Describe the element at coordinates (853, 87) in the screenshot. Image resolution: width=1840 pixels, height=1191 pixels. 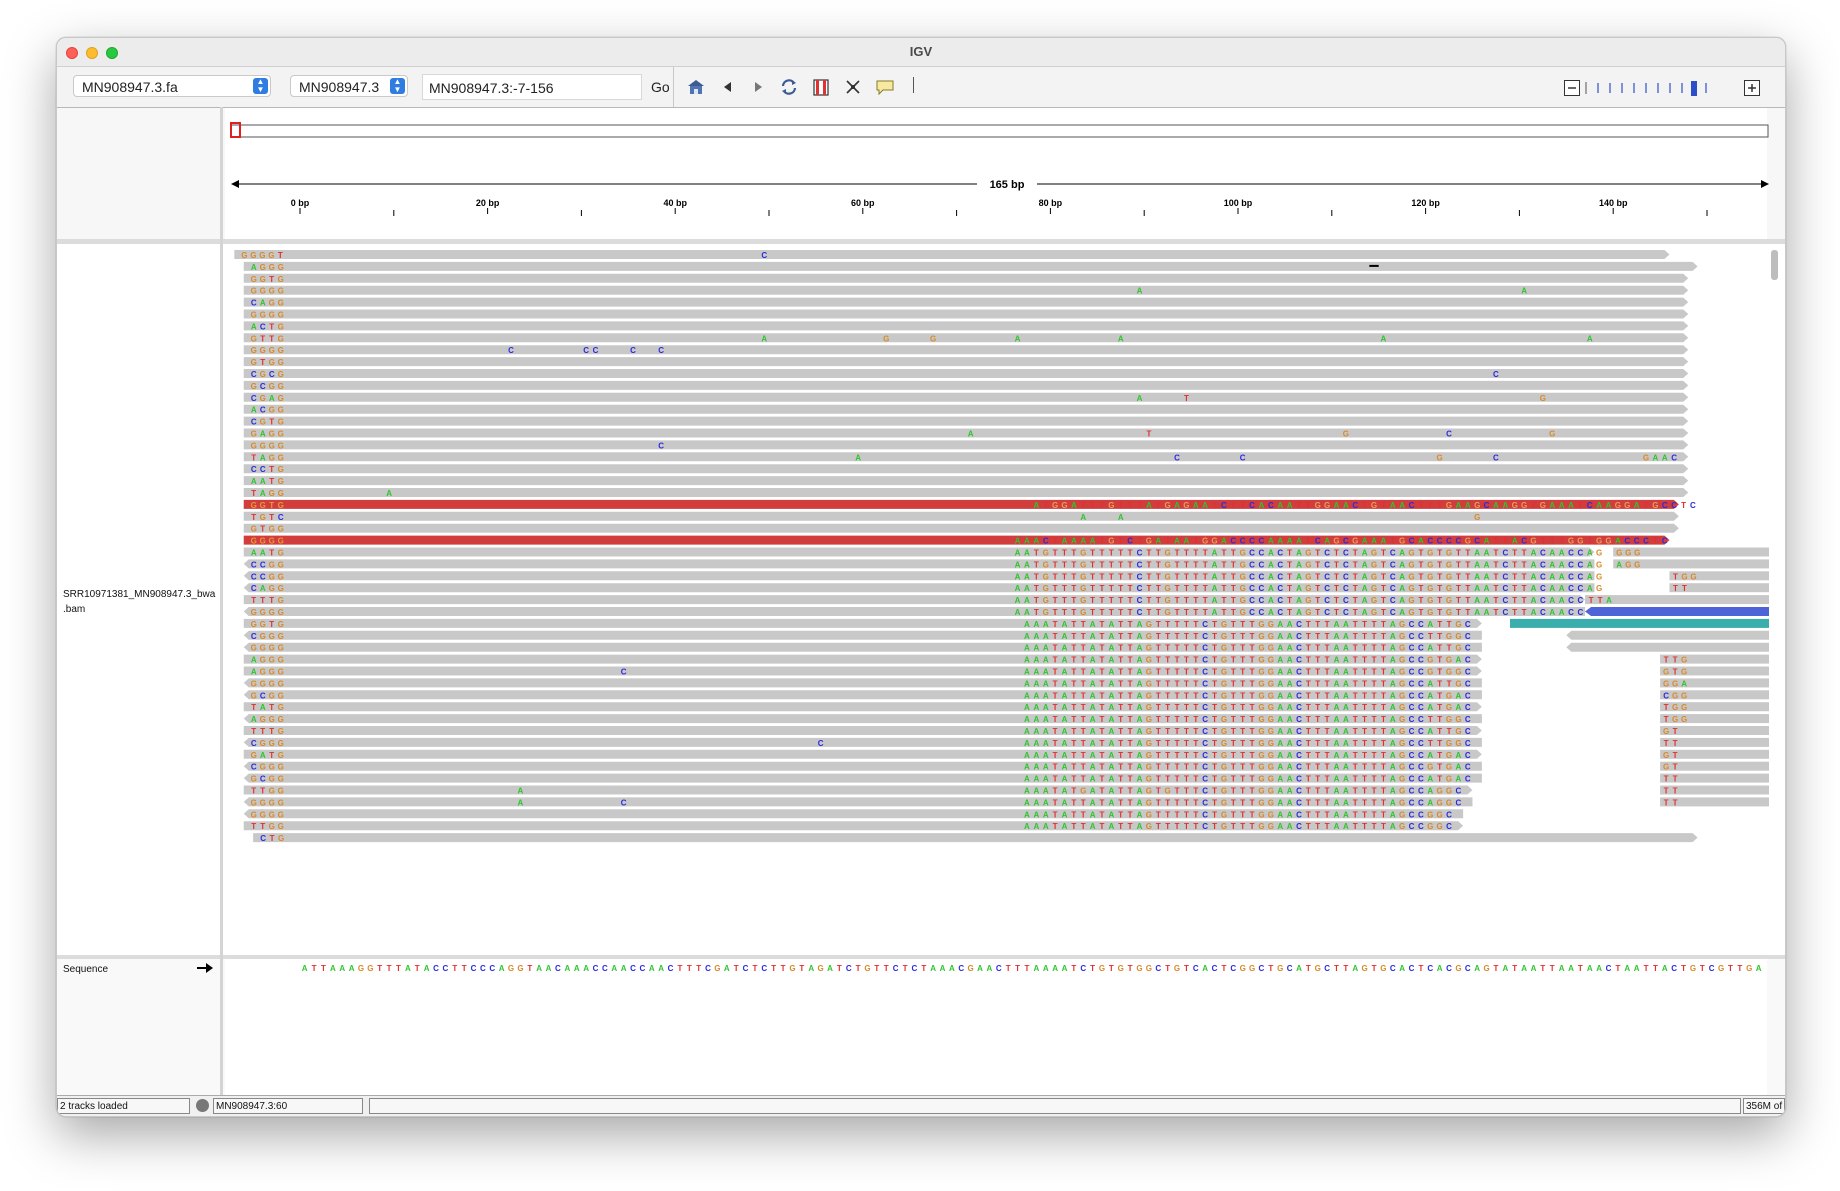
I see `resize-to-window-icon` at that location.